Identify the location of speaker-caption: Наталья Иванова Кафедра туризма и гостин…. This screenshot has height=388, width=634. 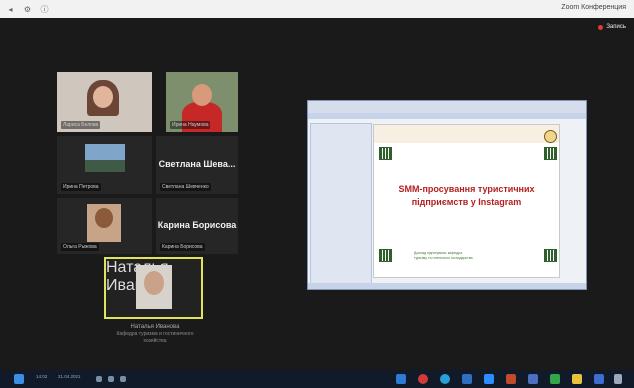
(155, 334).